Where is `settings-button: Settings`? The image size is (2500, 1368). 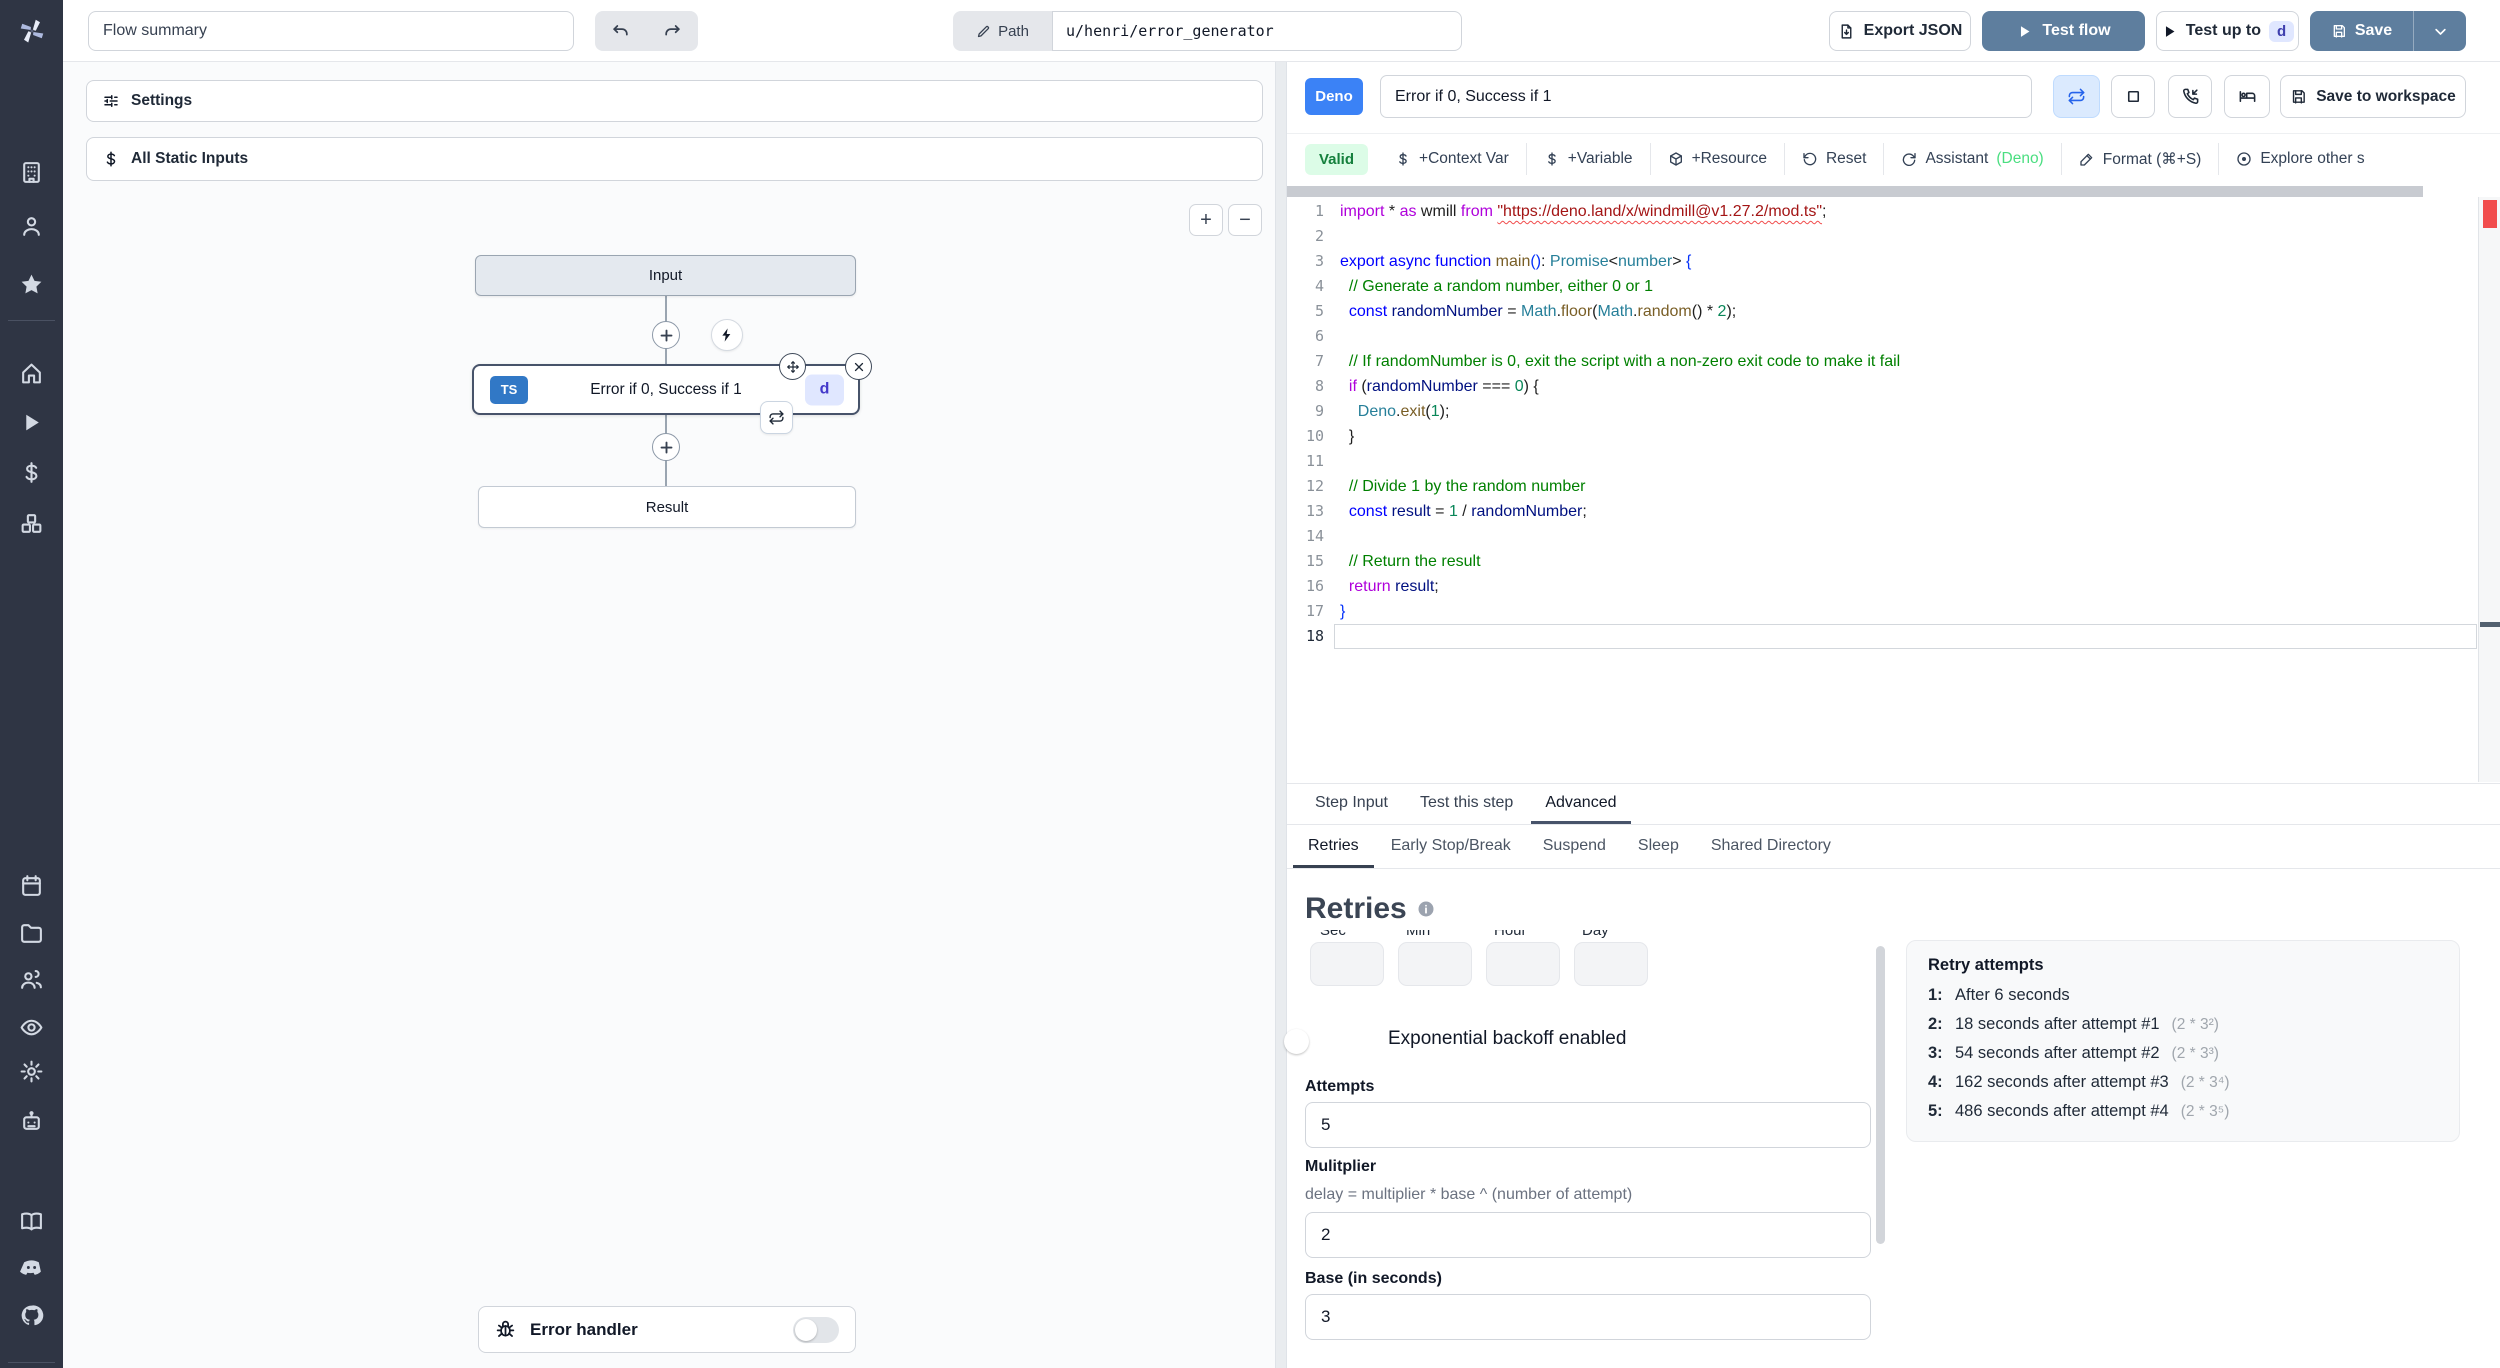
settings-button: Settings is located at coordinates (674, 101).